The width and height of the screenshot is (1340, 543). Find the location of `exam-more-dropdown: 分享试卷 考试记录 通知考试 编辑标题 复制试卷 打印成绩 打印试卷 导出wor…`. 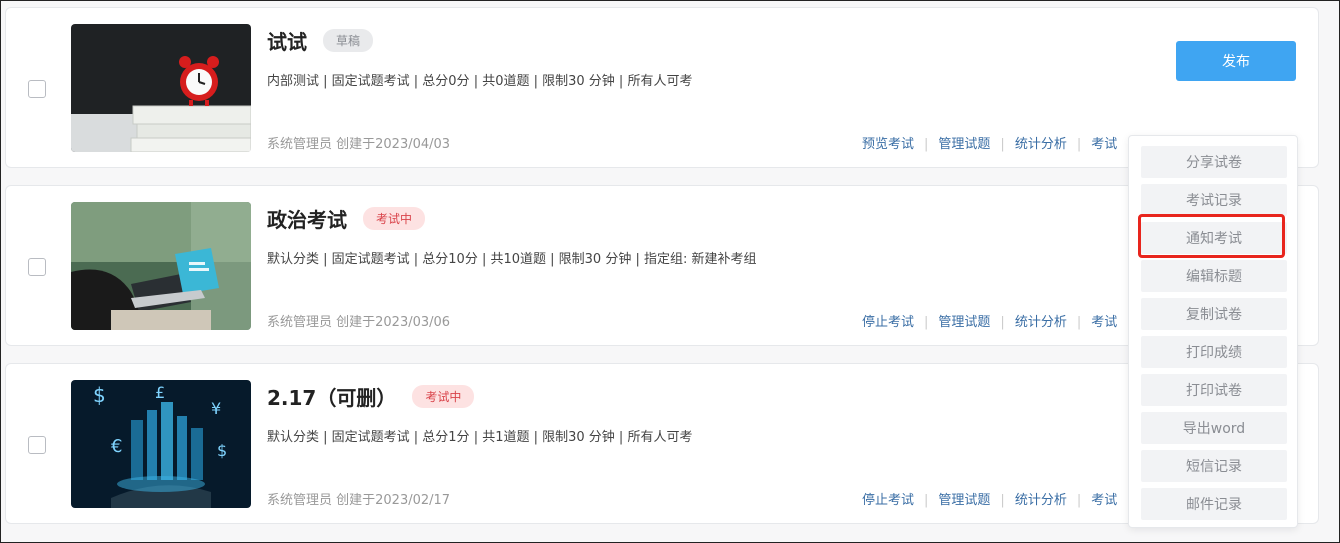

exam-more-dropdown: 分享试卷 考试记录 通知考试 编辑标题 复制试卷 打印成绩 打印试卷 导出wor… is located at coordinates (1213, 331).